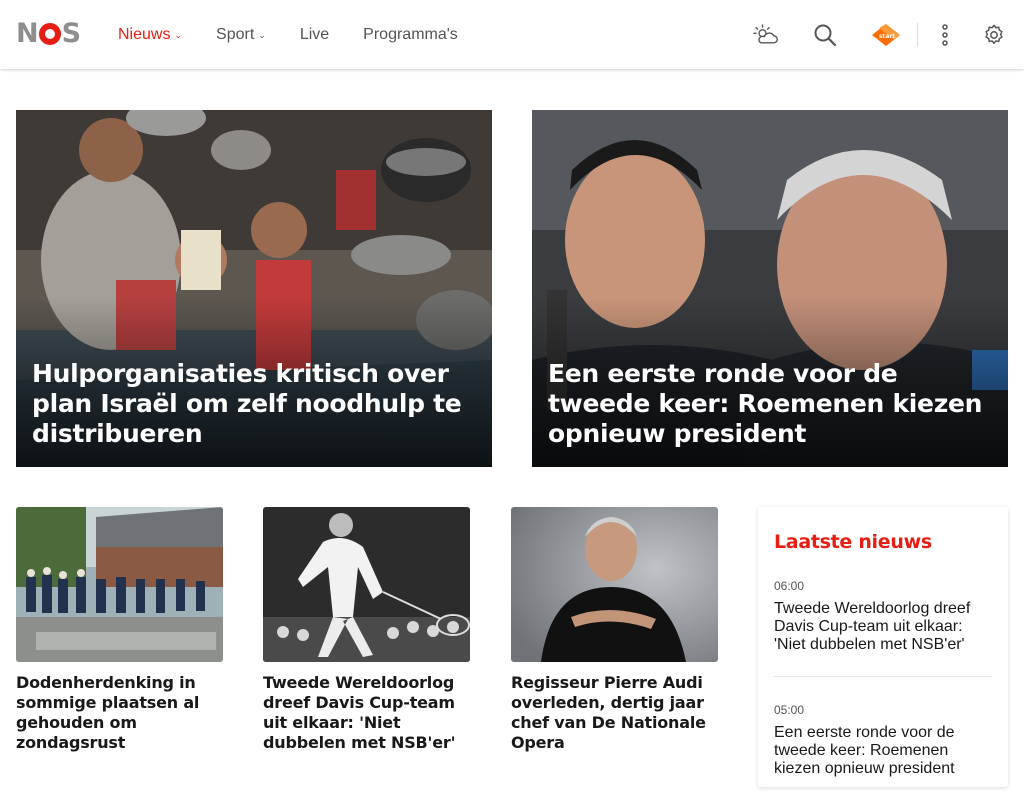 The image size is (1024, 800). I want to click on weather-icon, so click(766, 35).